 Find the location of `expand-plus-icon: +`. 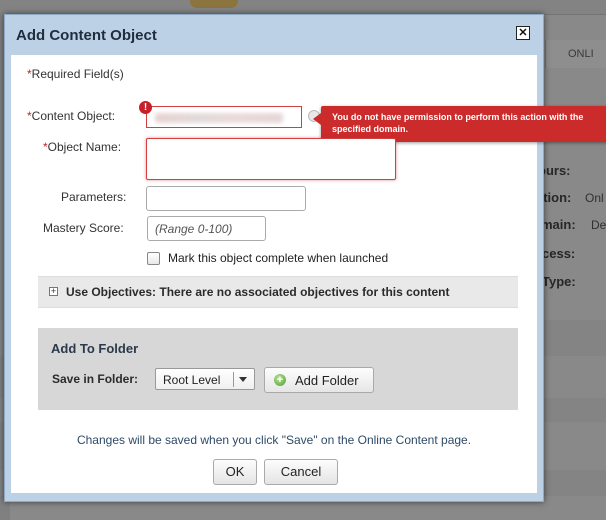

expand-plus-icon: + is located at coordinates (53, 291).